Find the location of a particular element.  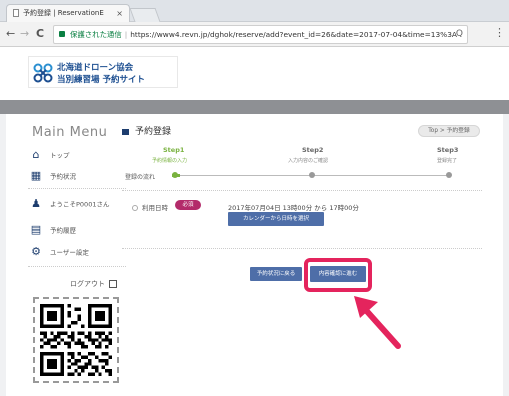

reload-icon: C is located at coordinates (40, 34).